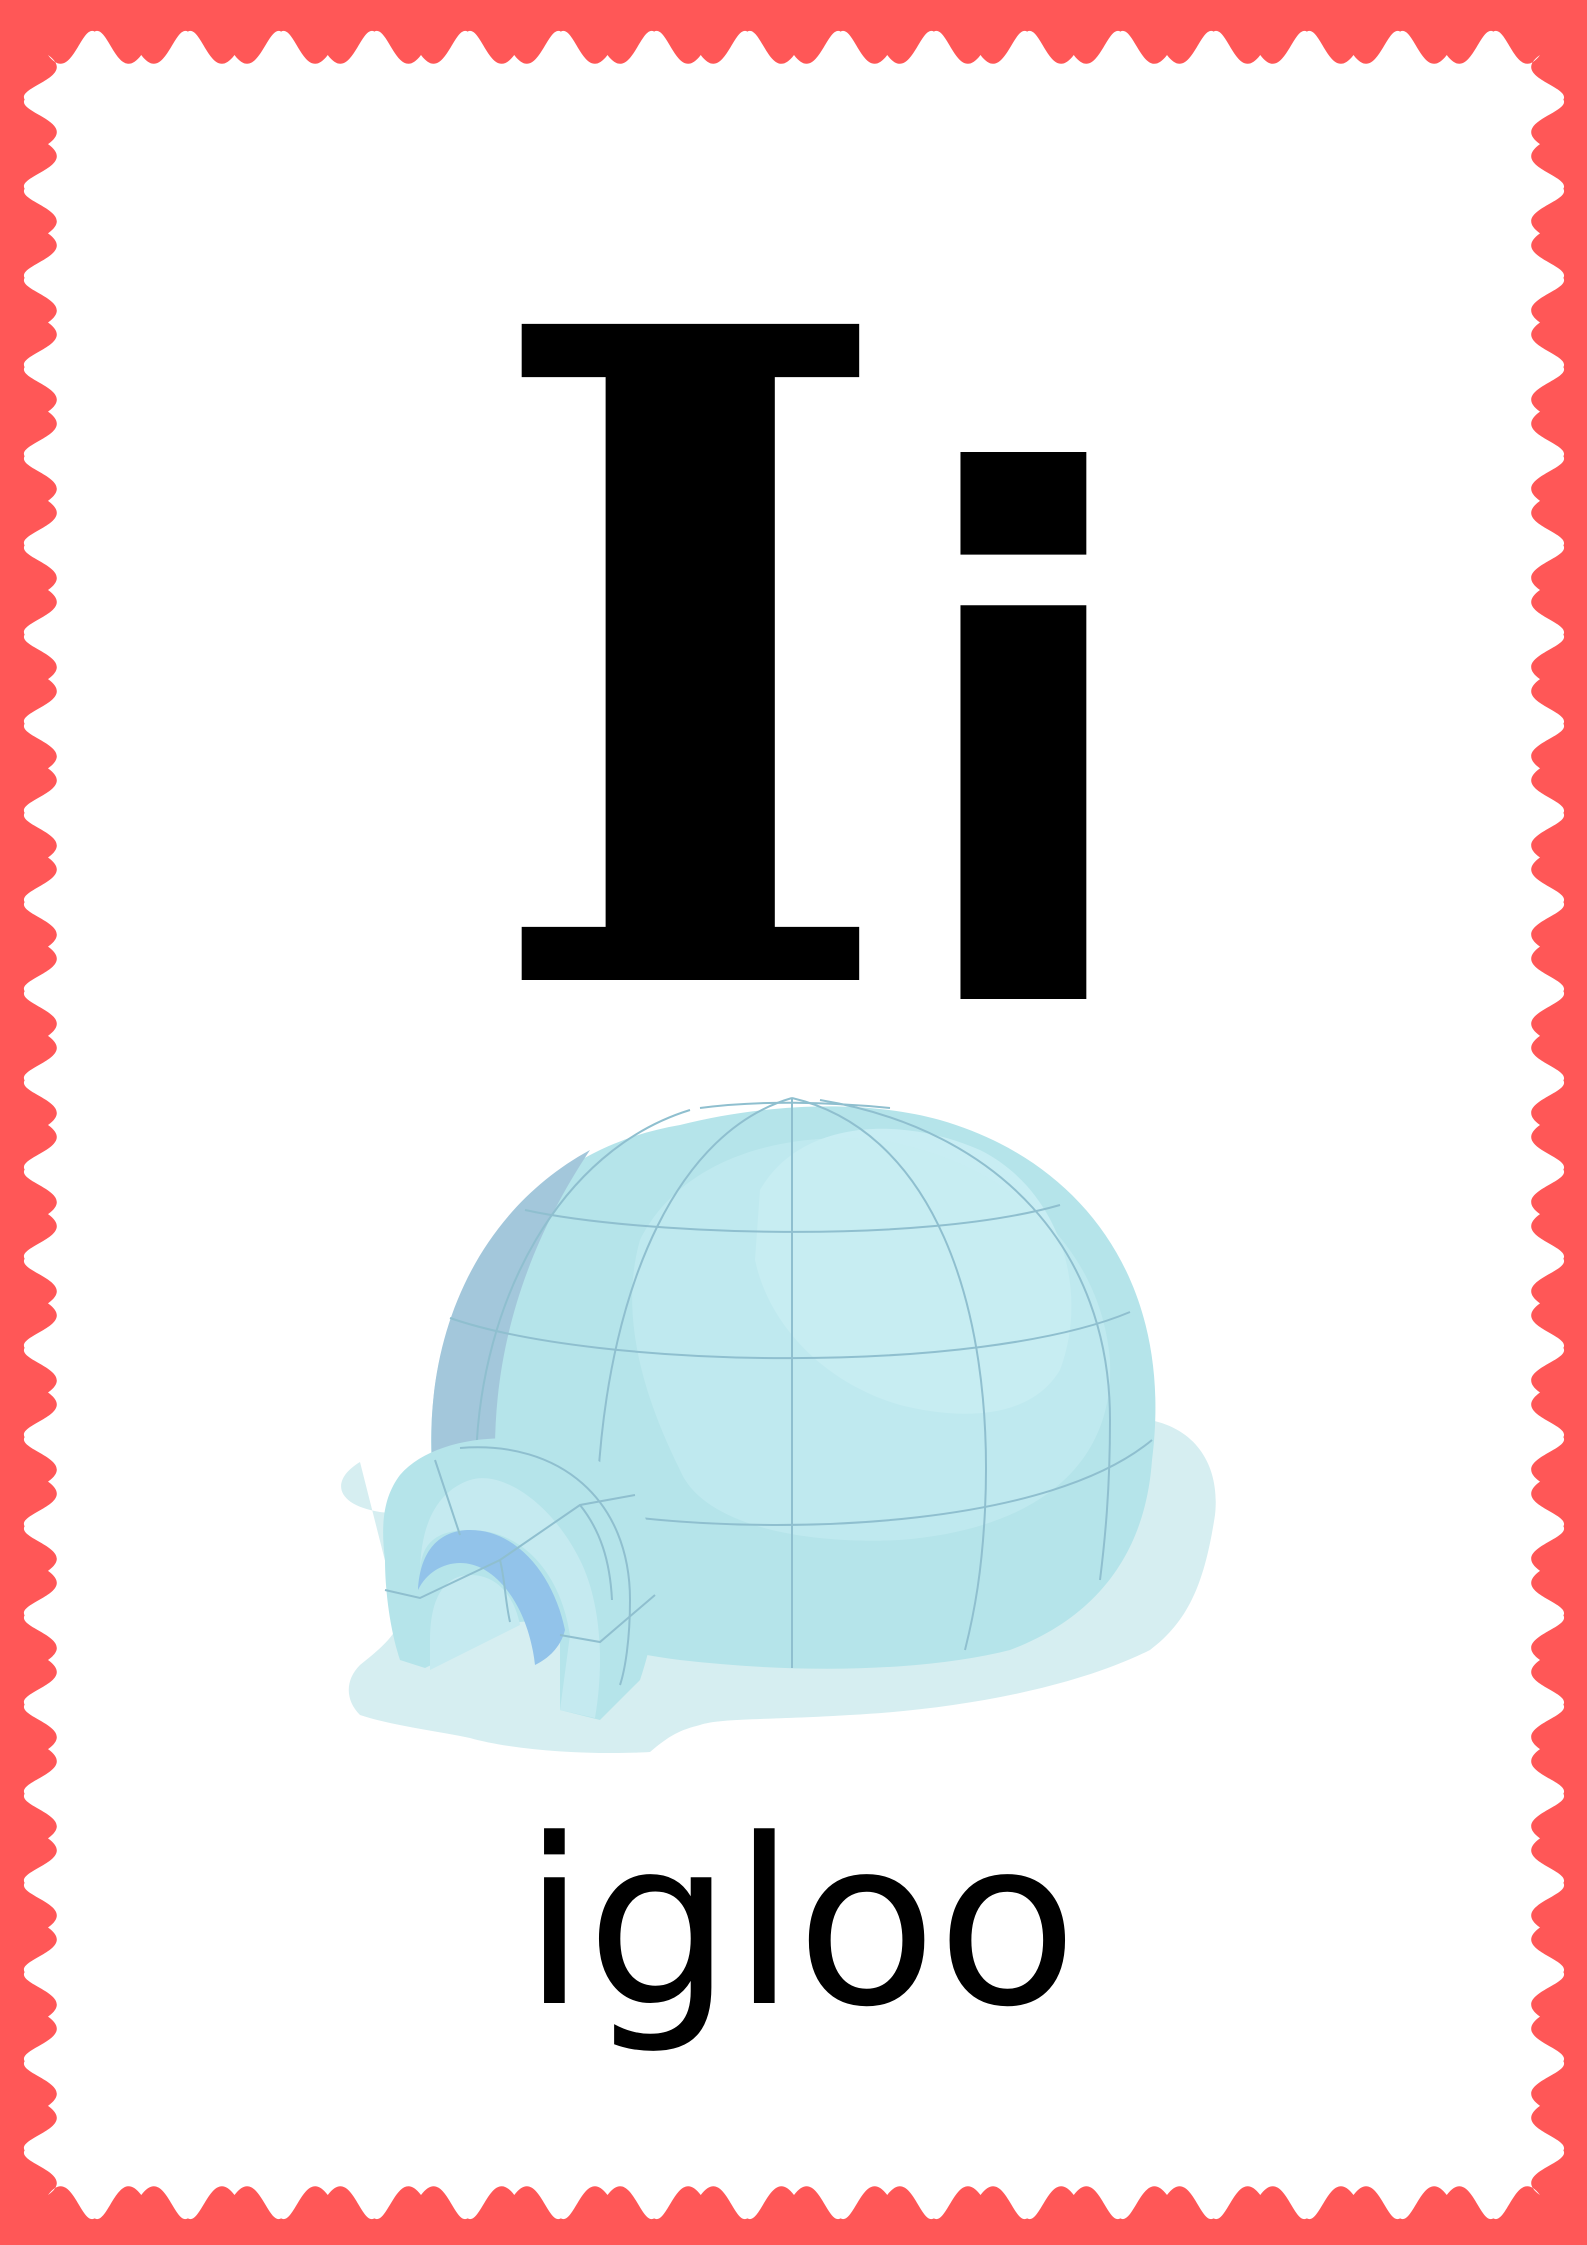 The width and height of the screenshot is (1587, 2245). Describe the element at coordinates (800, 1924) in the screenshot. I see `picture-word: igloo` at that location.